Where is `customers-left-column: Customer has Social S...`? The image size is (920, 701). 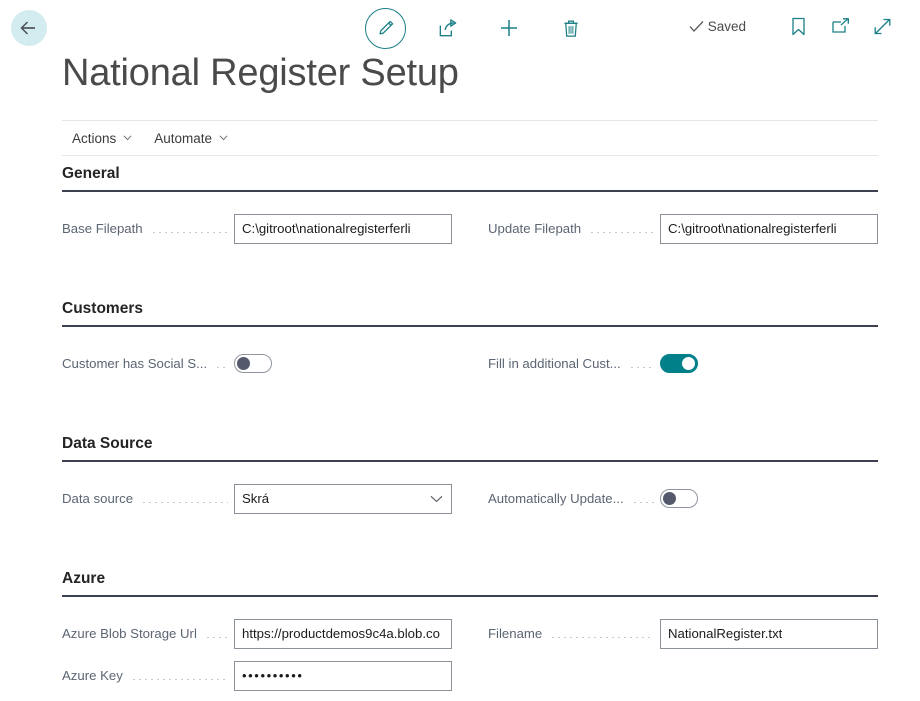 customers-left-column: Customer has Social S... is located at coordinates (266, 368).